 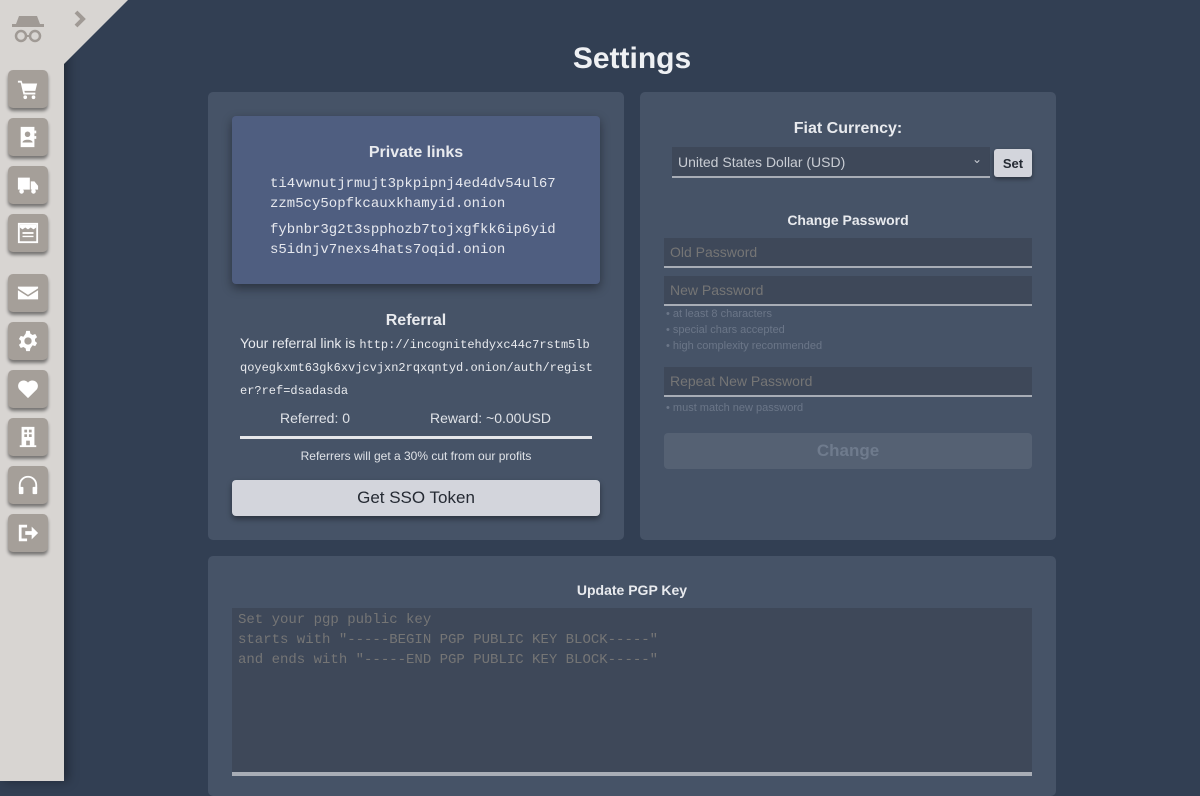 I want to click on change-password-title: Change Password, so click(x=848, y=220).